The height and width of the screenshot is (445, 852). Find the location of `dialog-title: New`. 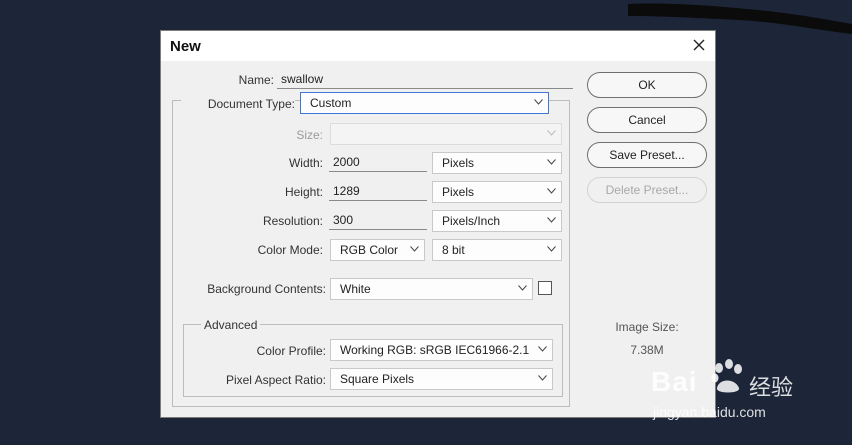

dialog-title: New is located at coordinates (185, 46).